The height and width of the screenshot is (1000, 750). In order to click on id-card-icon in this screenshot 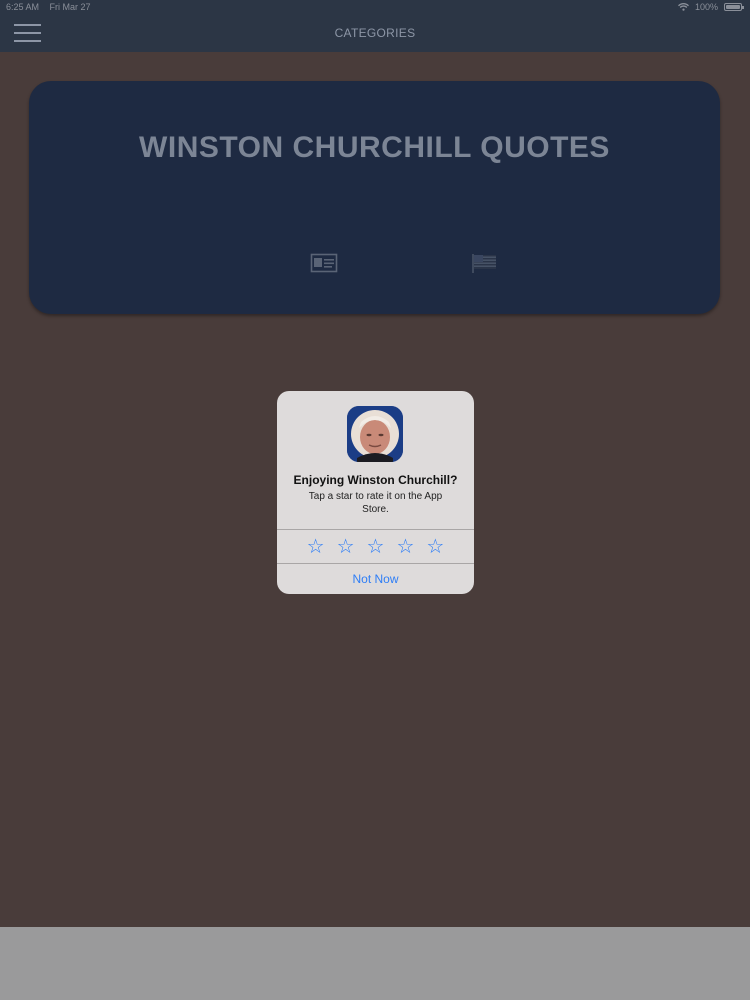, I will do `click(324, 263)`.